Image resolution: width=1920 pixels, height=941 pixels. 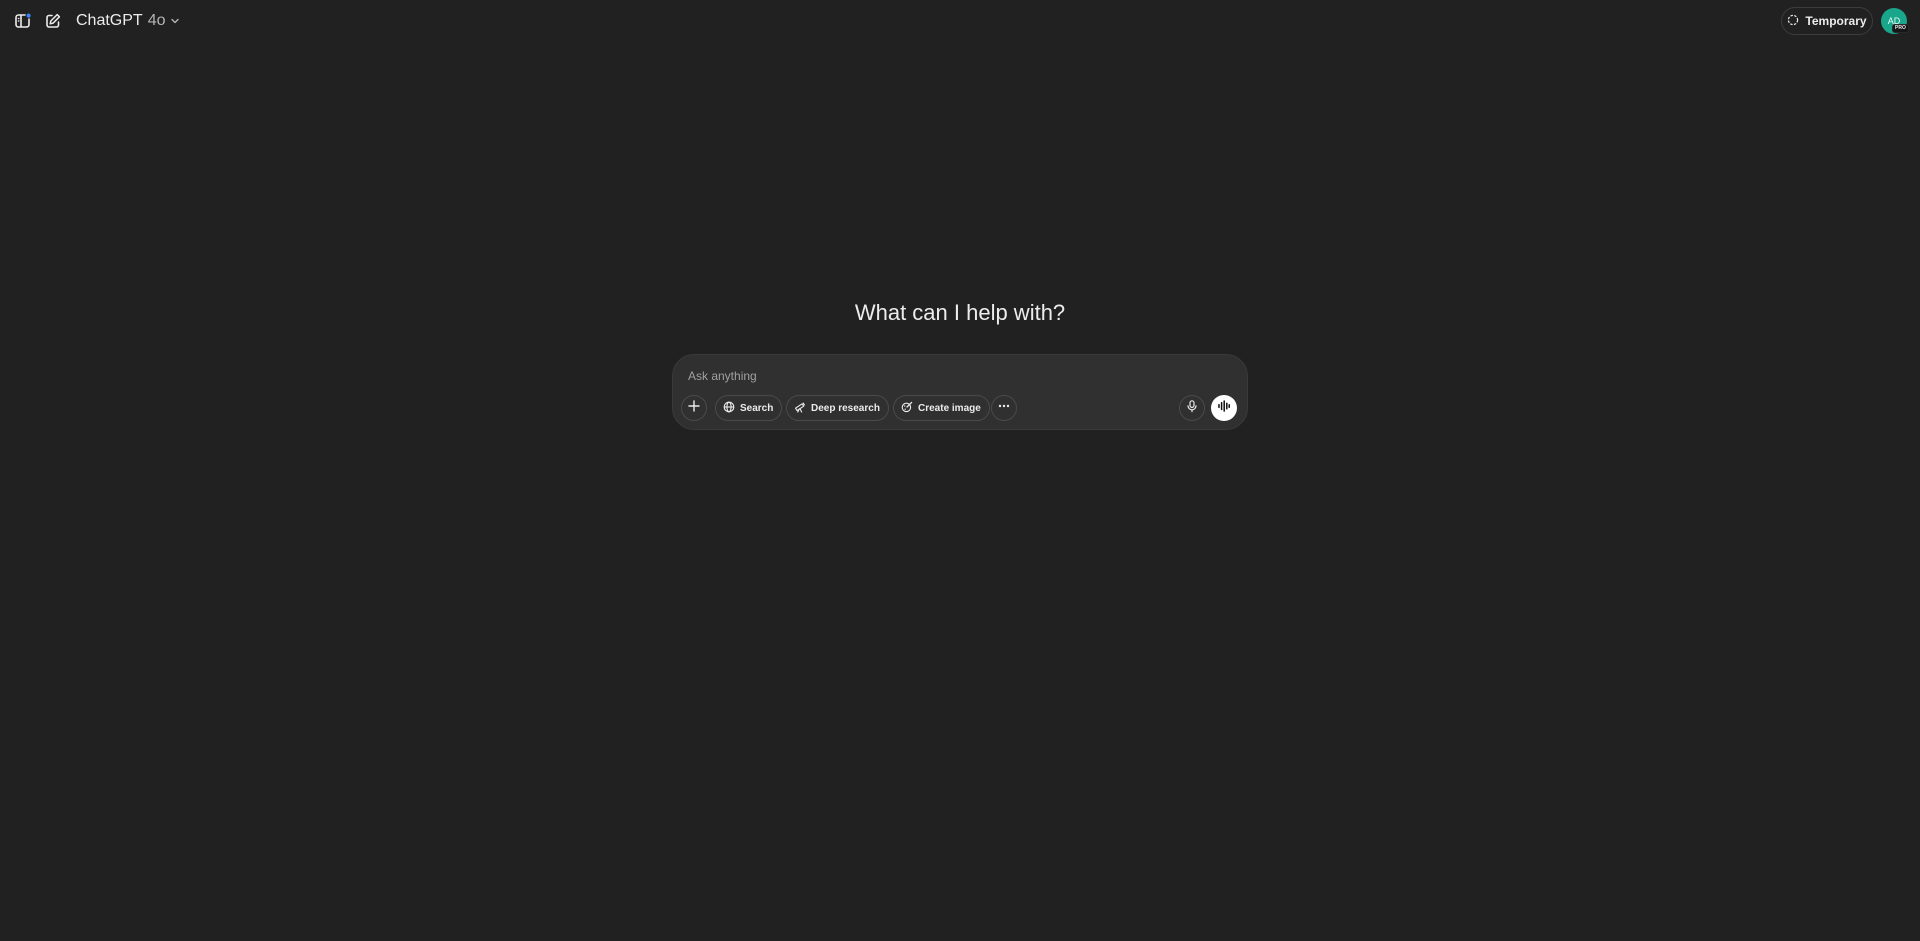 I want to click on plan-badge: PRO, so click(x=1900, y=28).